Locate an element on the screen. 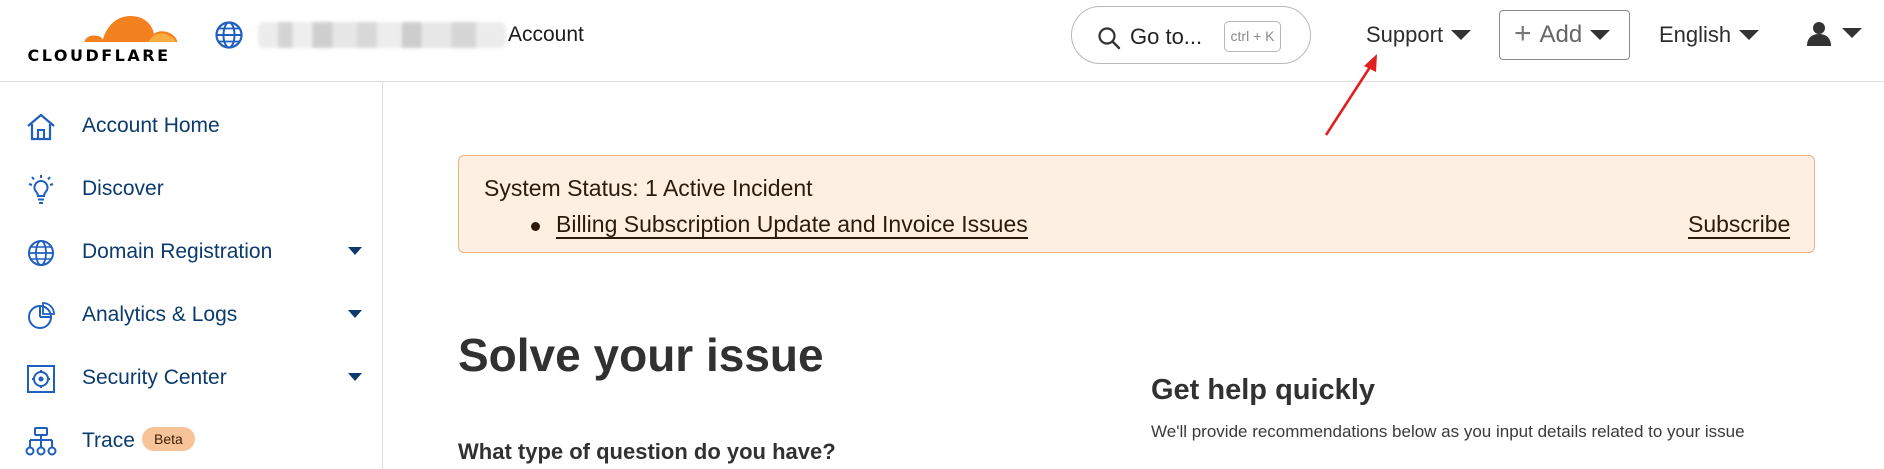 The width and height of the screenshot is (1884, 469). sidebar-item-label: Account Home is located at coordinates (151, 125).